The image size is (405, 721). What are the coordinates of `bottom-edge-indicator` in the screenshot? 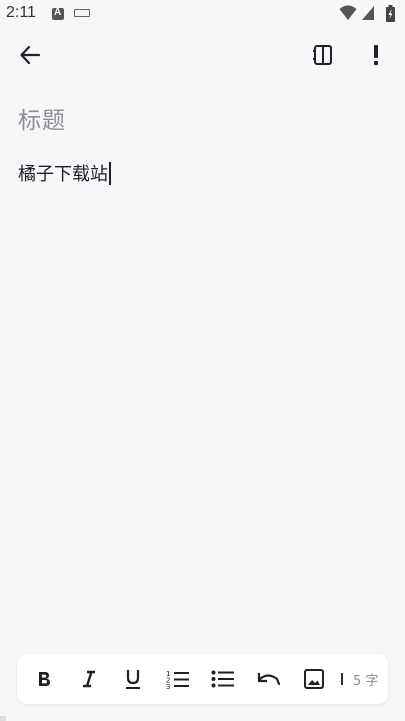 It's located at (3, 718).